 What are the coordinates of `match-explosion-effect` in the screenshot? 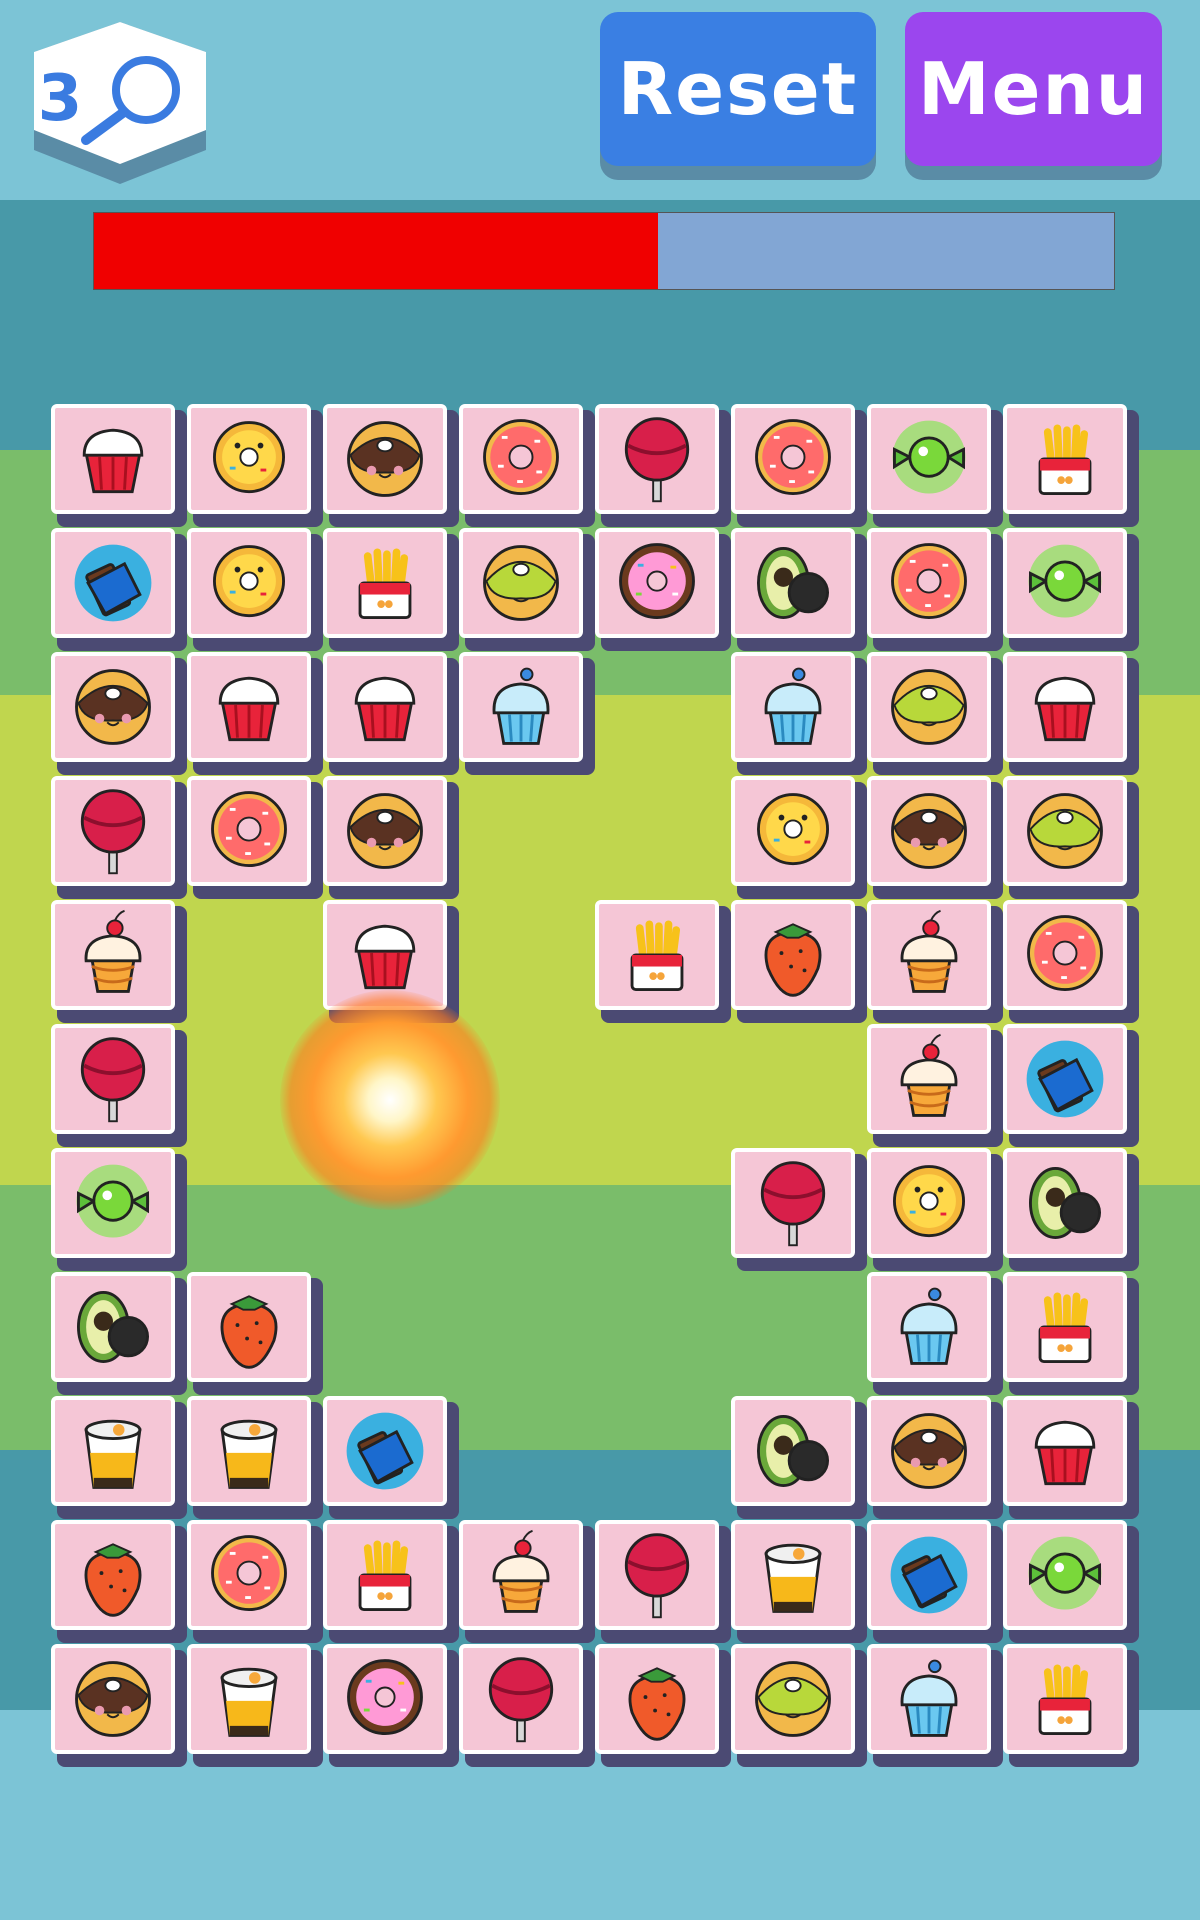 It's located at (390, 1100).